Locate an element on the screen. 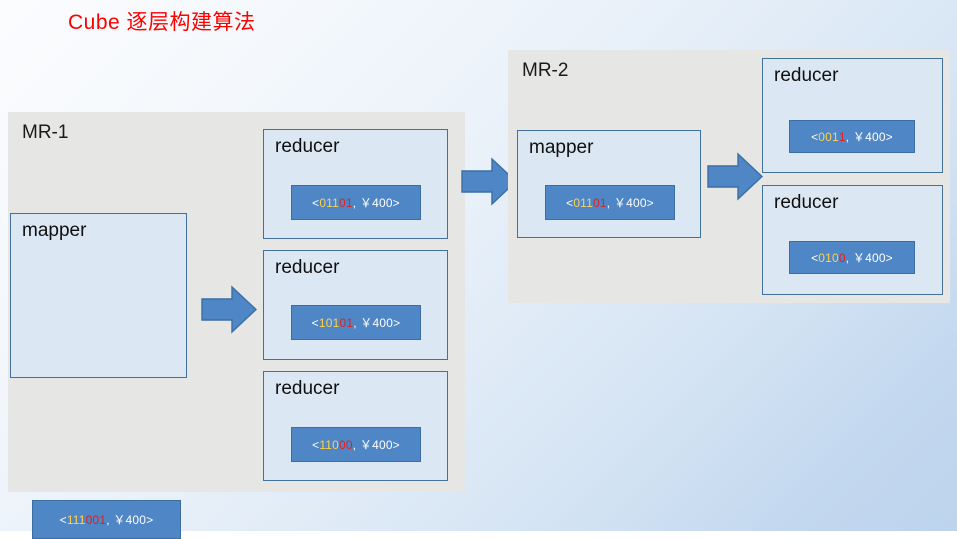  mr-2-reducer-1-label: reducer is located at coordinates (806, 75).